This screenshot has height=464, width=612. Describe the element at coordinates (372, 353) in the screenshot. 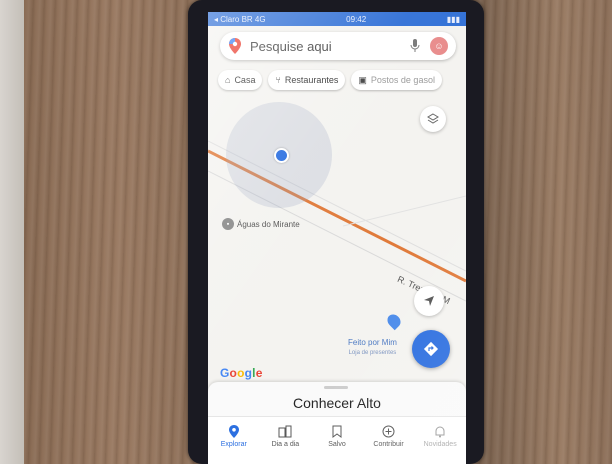

I see `place-category: Loja de presentes` at that location.